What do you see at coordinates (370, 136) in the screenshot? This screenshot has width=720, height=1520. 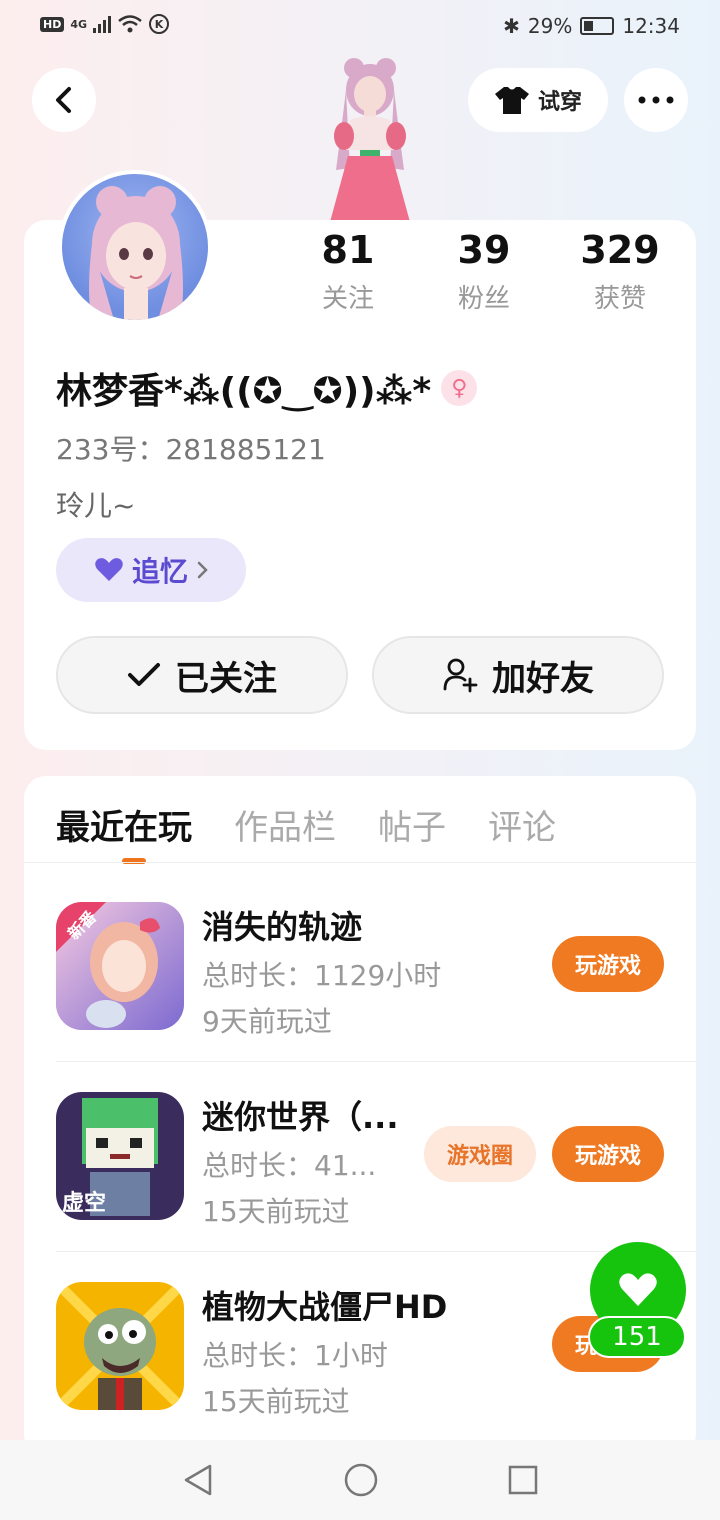 I see `dressup-avatar-figure` at bounding box center [370, 136].